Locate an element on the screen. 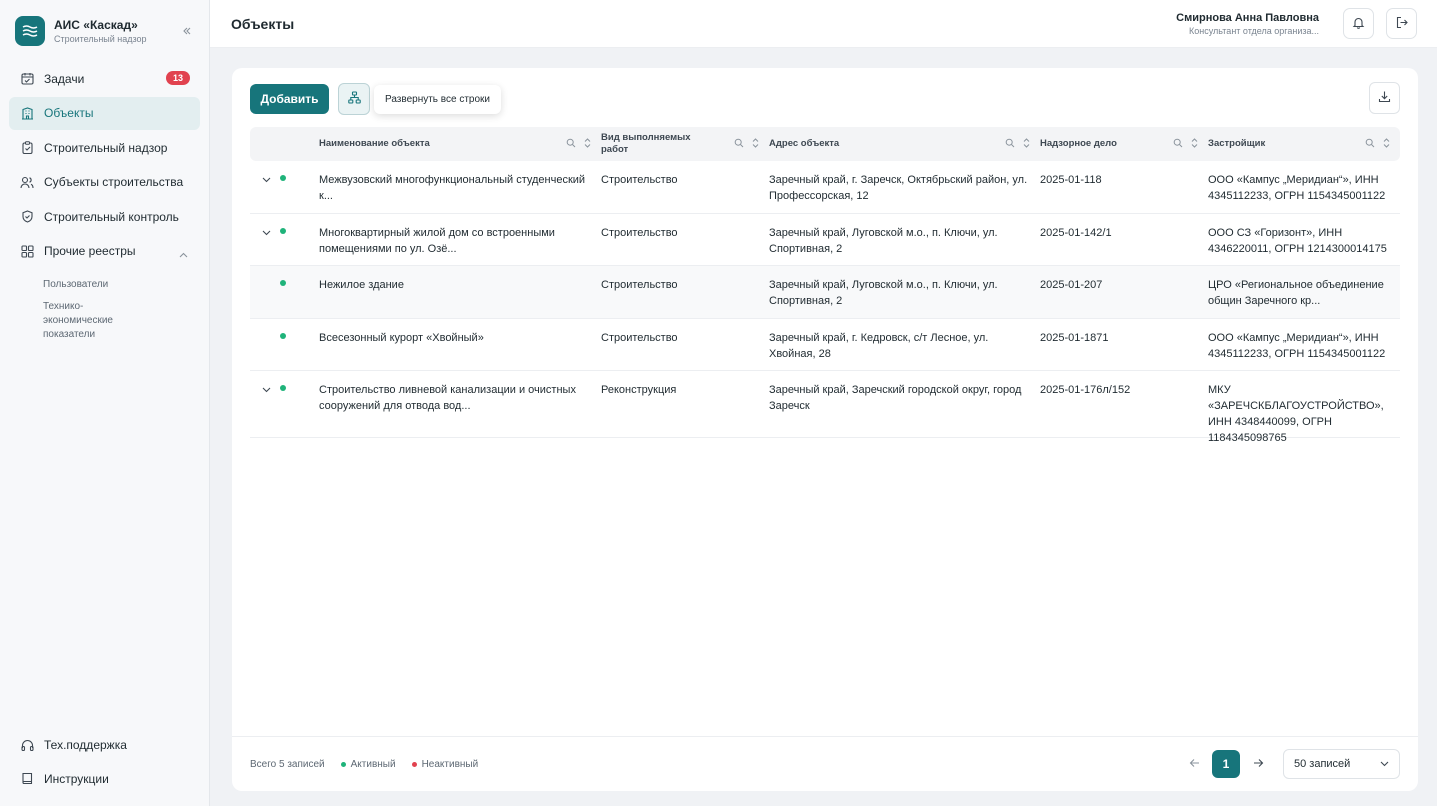 This screenshot has height=806, width=1437. prev-page-button is located at coordinates (1194, 764).